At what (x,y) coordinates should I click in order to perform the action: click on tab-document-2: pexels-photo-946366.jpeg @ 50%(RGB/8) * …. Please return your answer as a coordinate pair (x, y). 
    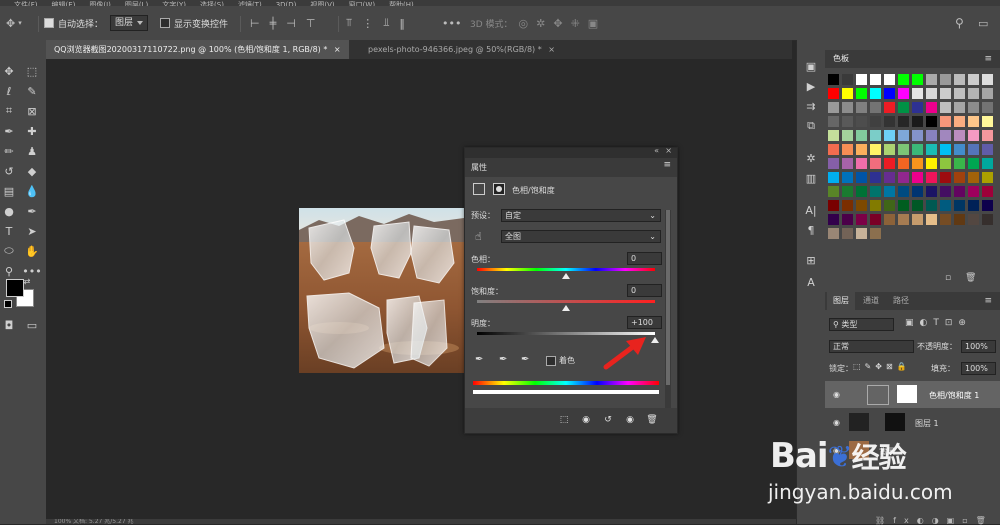
    Looking at the image, I should click on (461, 49).